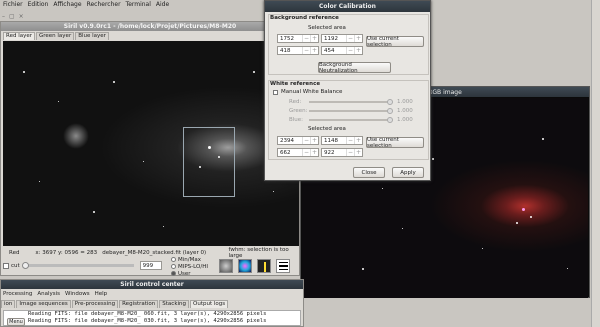 Image resolution: width=600 pixels, height=327 pixels. I want to click on right-scrollbar, so click(595, 163).